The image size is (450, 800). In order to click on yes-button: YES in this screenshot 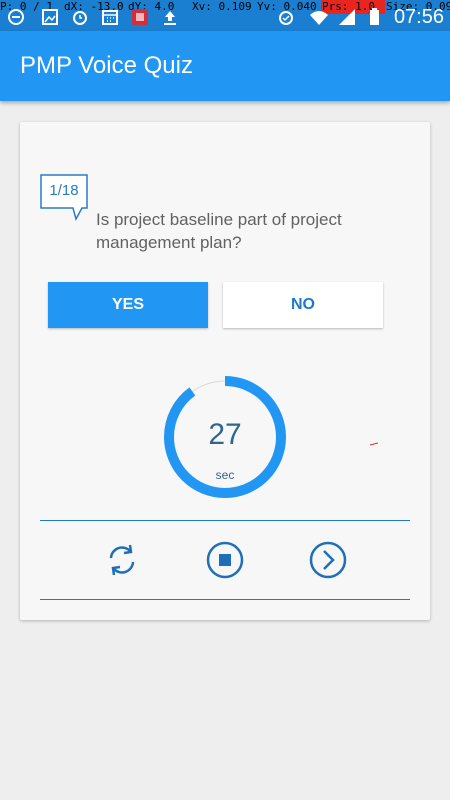, I will do `click(128, 305)`.